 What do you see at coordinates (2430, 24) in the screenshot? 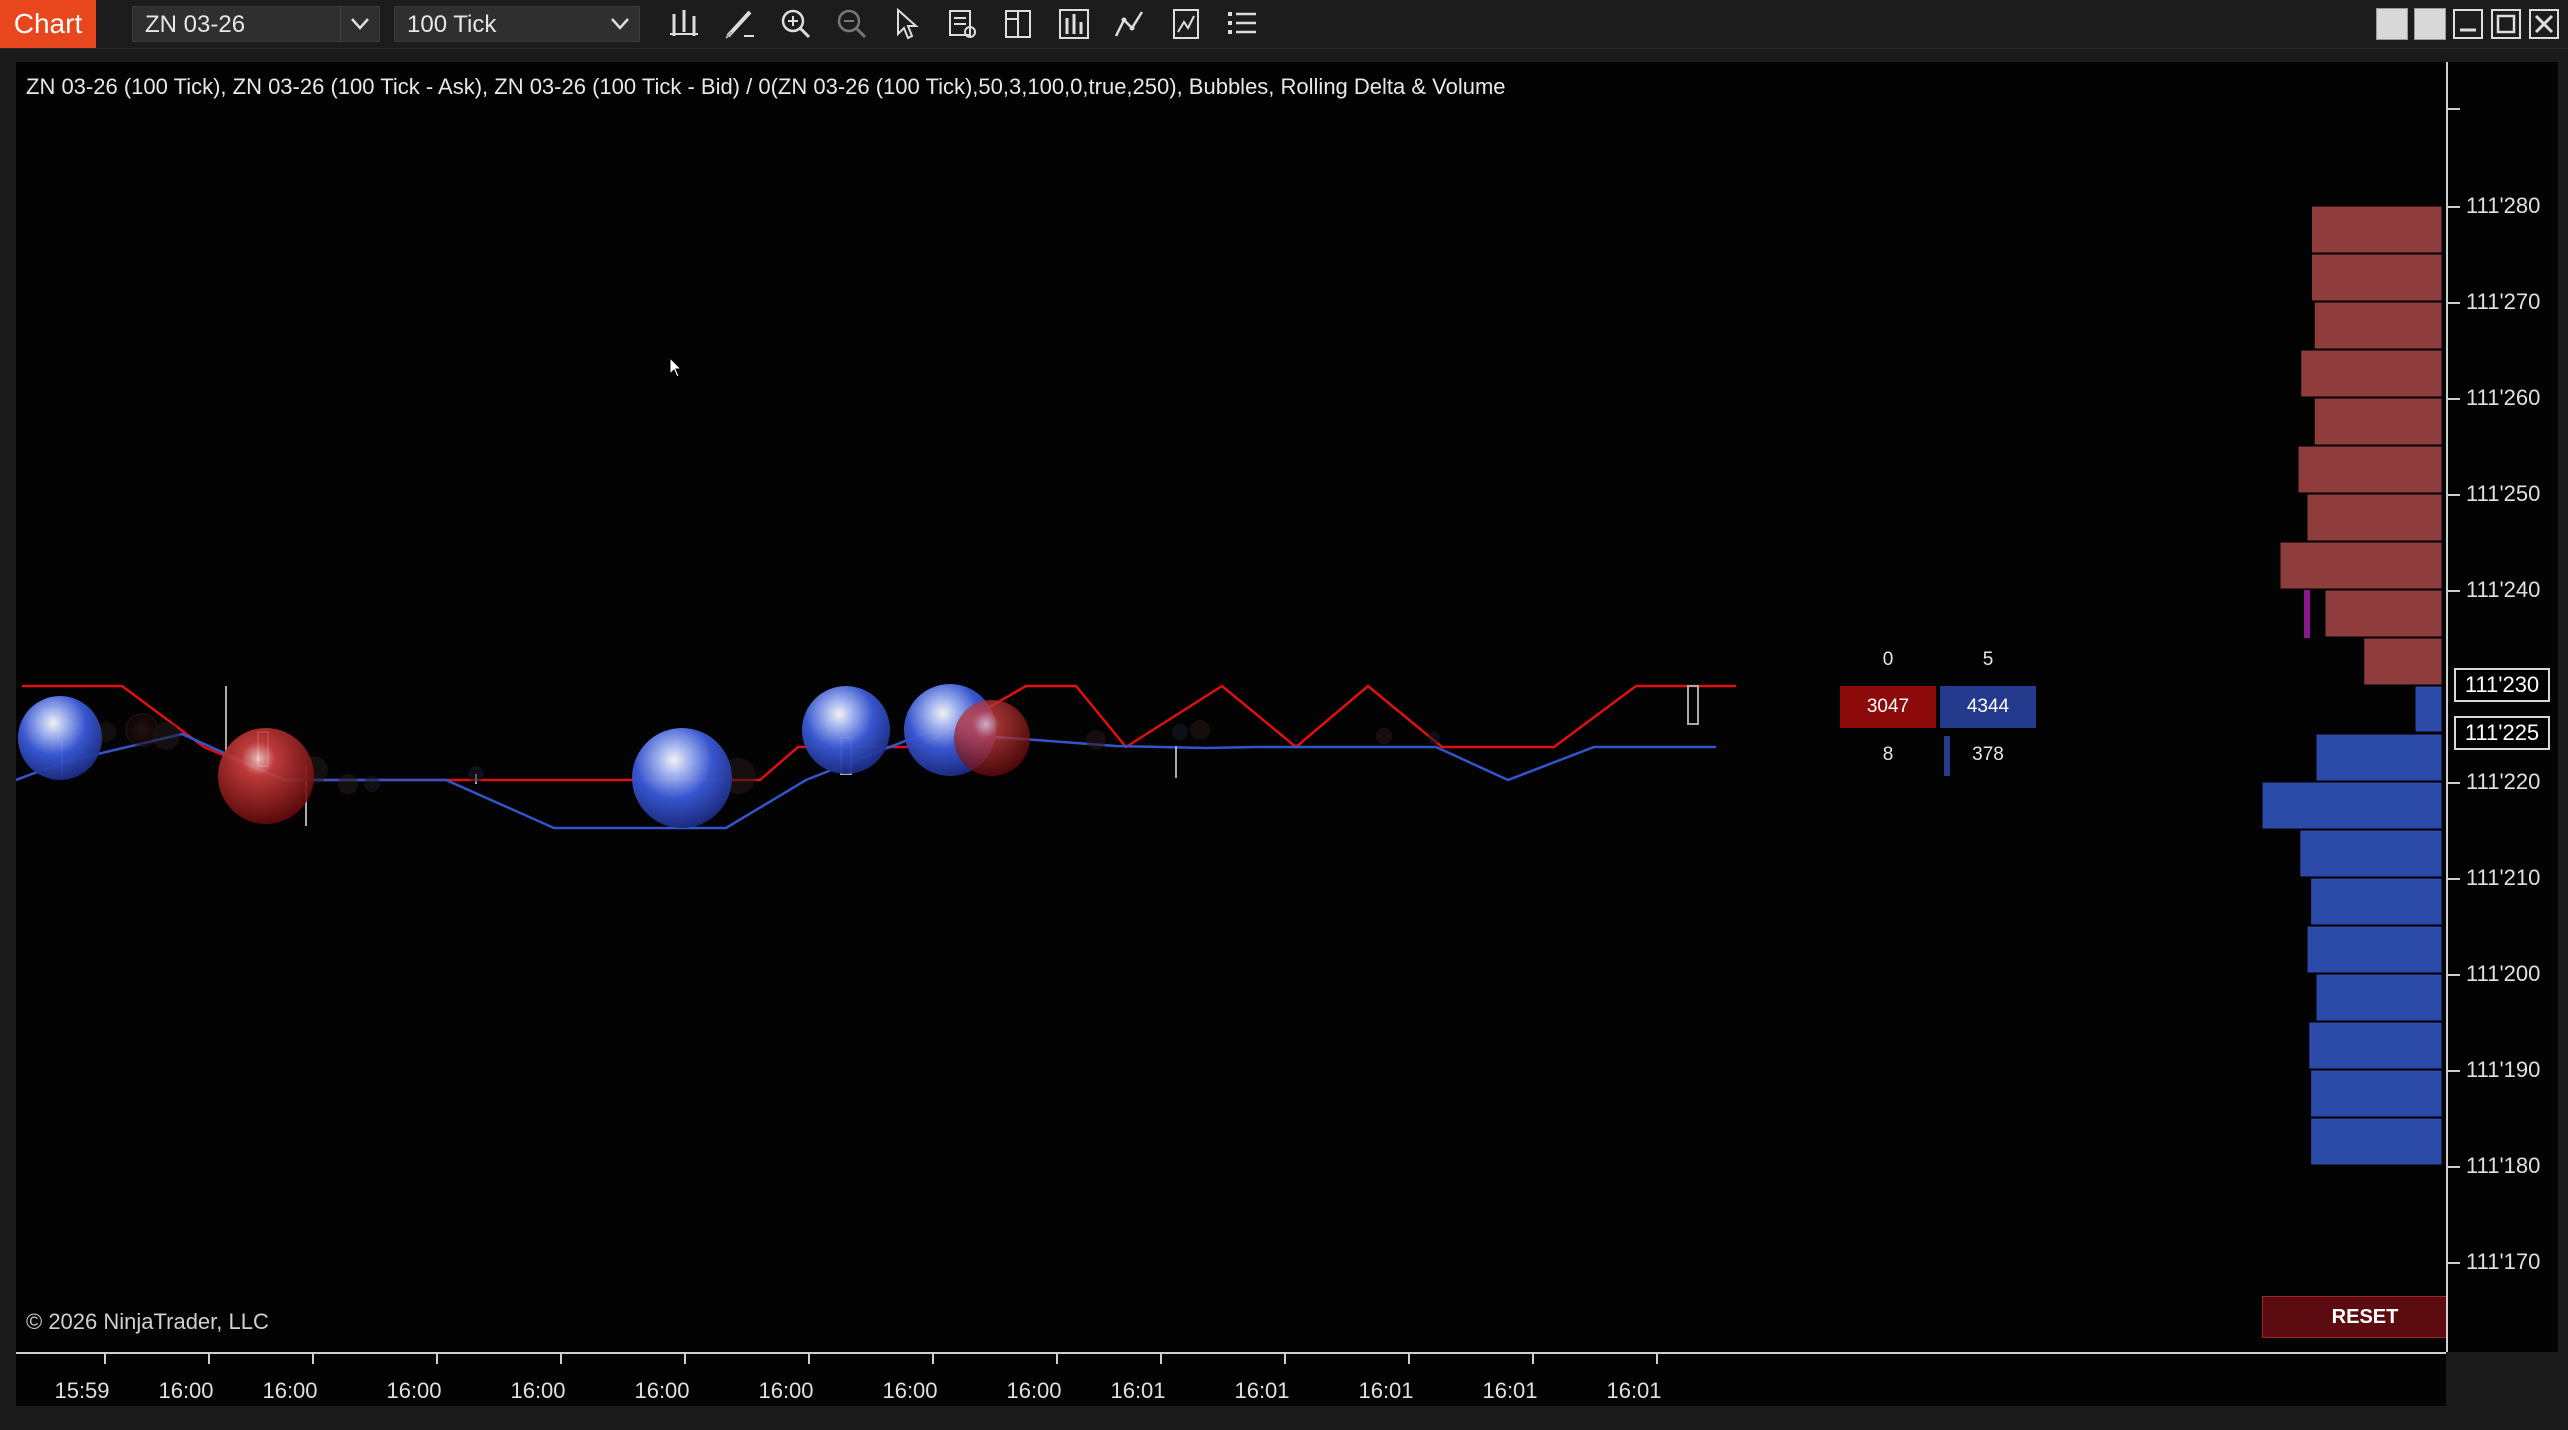
I see `tile-right-icon` at bounding box center [2430, 24].